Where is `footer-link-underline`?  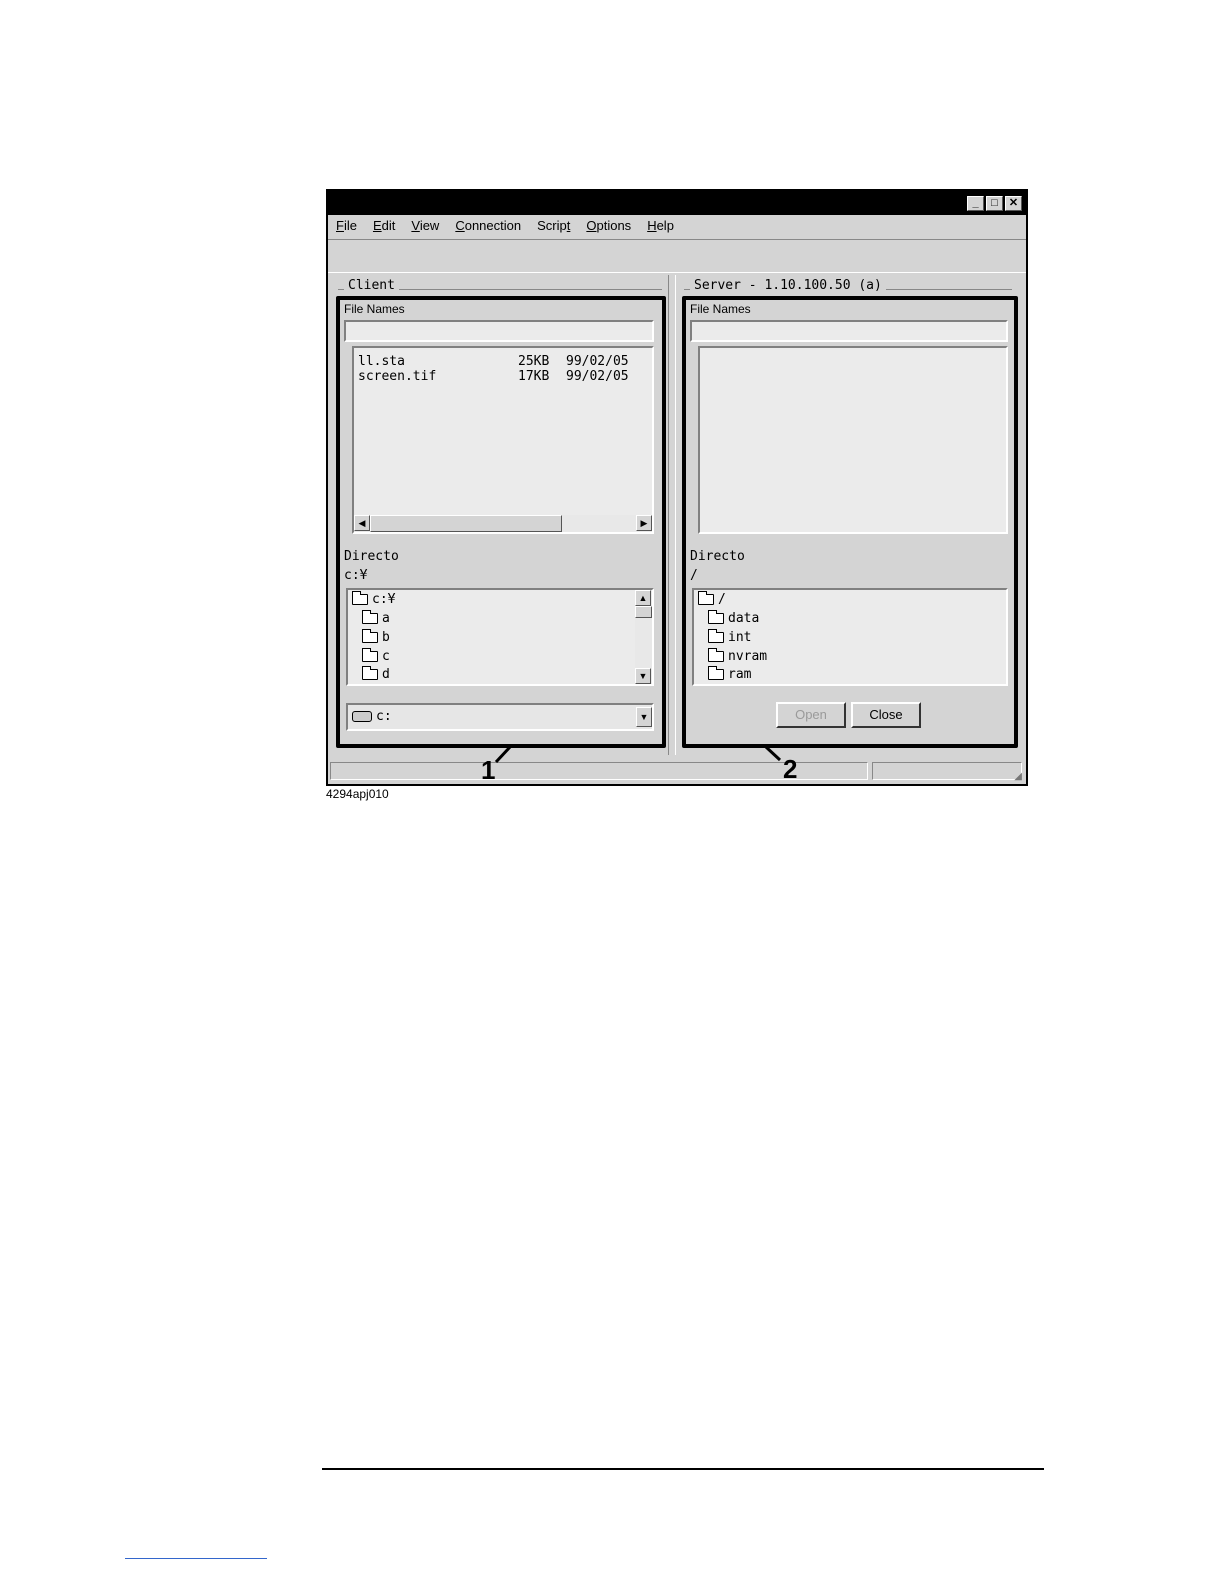 footer-link-underline is located at coordinates (196, 1558).